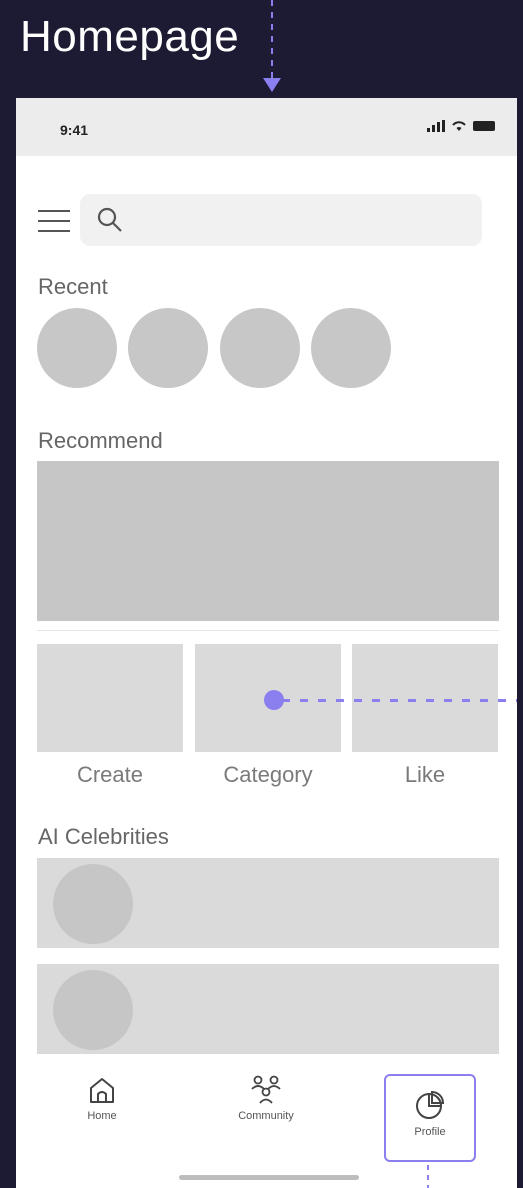 Image resolution: width=523 pixels, height=1188 pixels. I want to click on status-bar: 9:41, so click(266, 127).